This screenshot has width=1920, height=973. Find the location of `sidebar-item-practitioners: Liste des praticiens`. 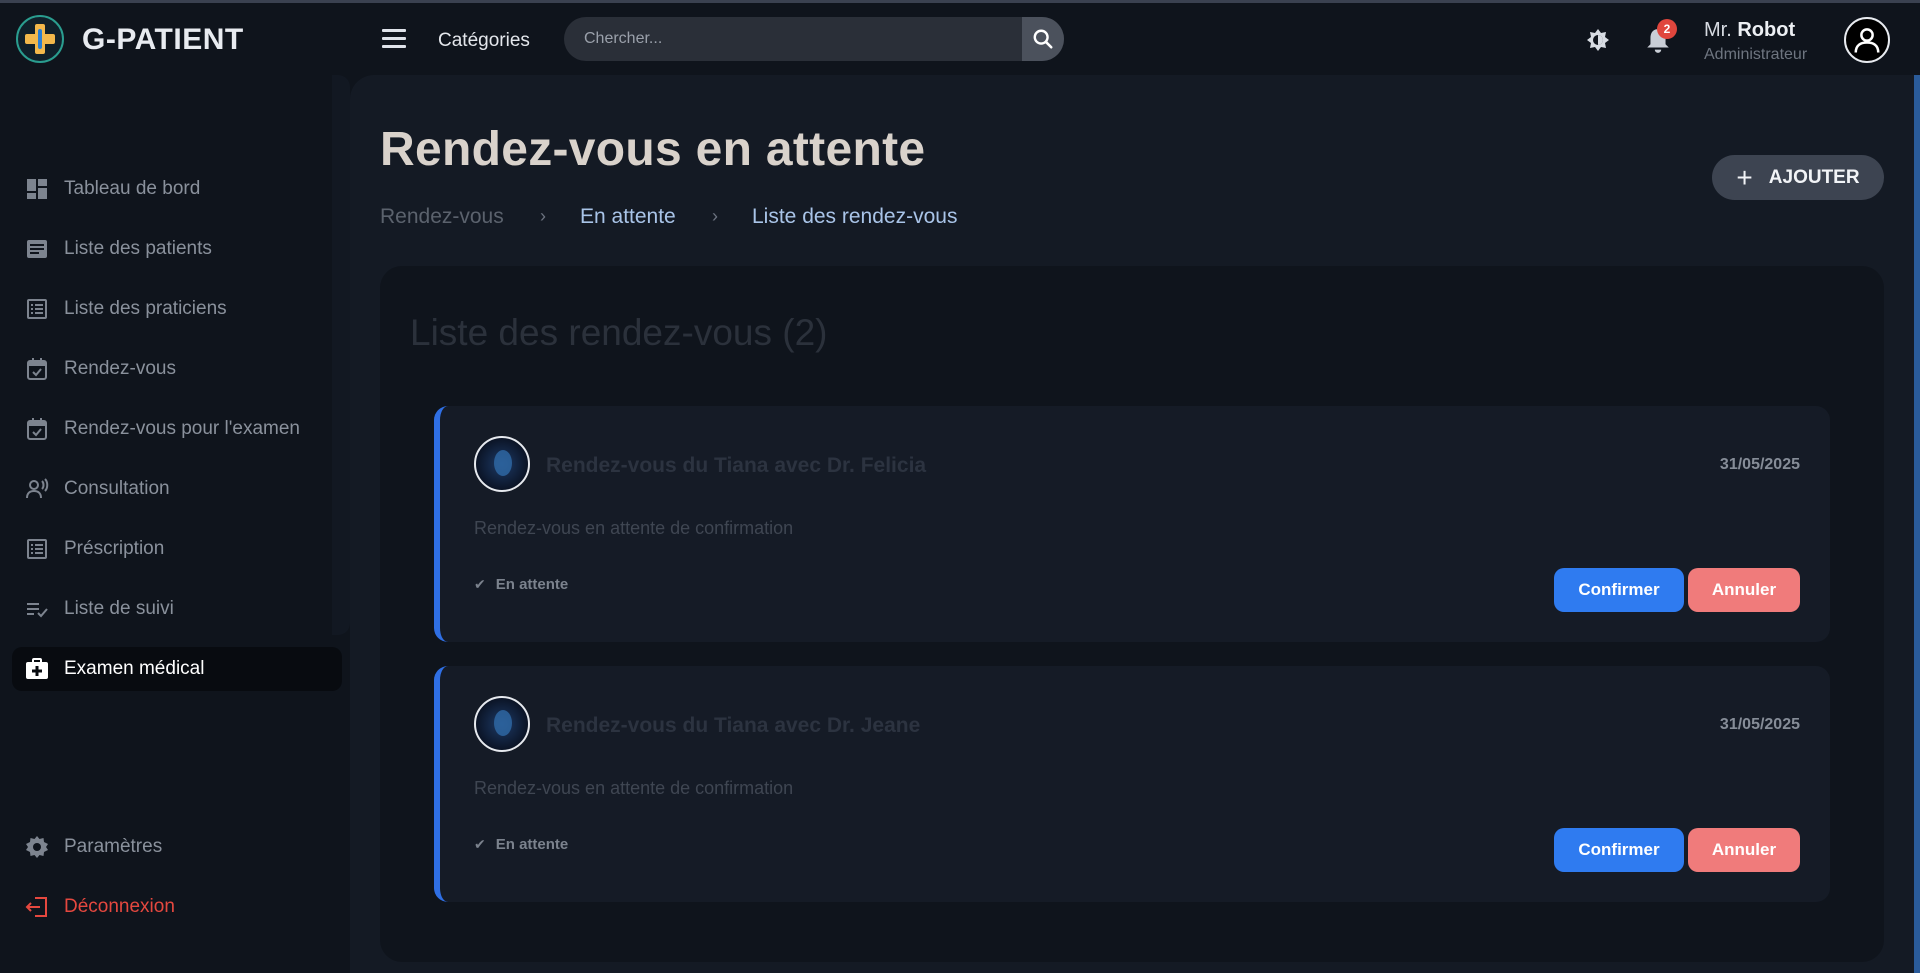

sidebar-item-practitioners: Liste des praticiens is located at coordinates (177, 309).